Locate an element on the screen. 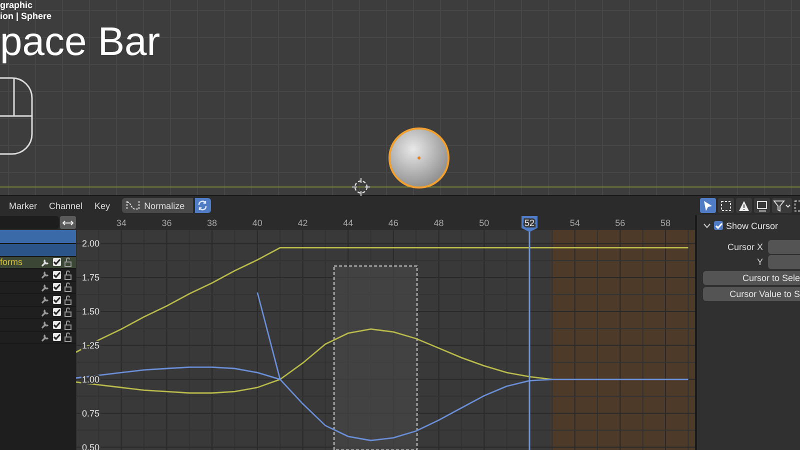 This screenshot has width=800, height=450. x-tick-label: 36 is located at coordinates (167, 223).